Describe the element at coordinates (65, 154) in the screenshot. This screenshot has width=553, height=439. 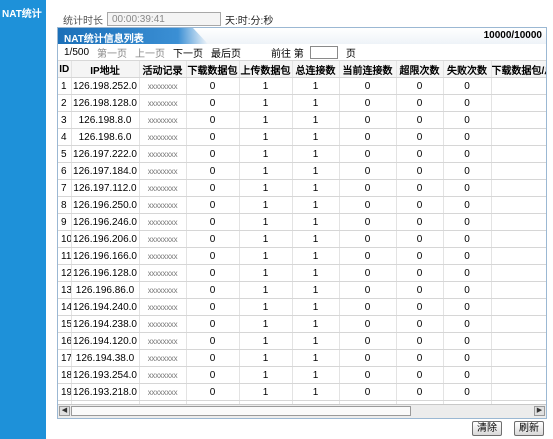
I see `table-cell: 5` at that location.